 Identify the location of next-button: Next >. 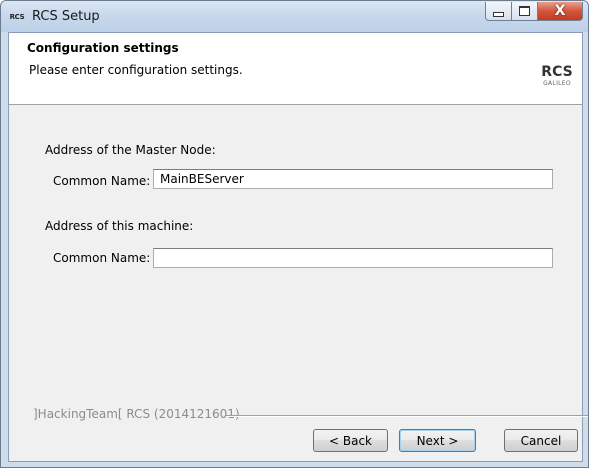
(437, 440).